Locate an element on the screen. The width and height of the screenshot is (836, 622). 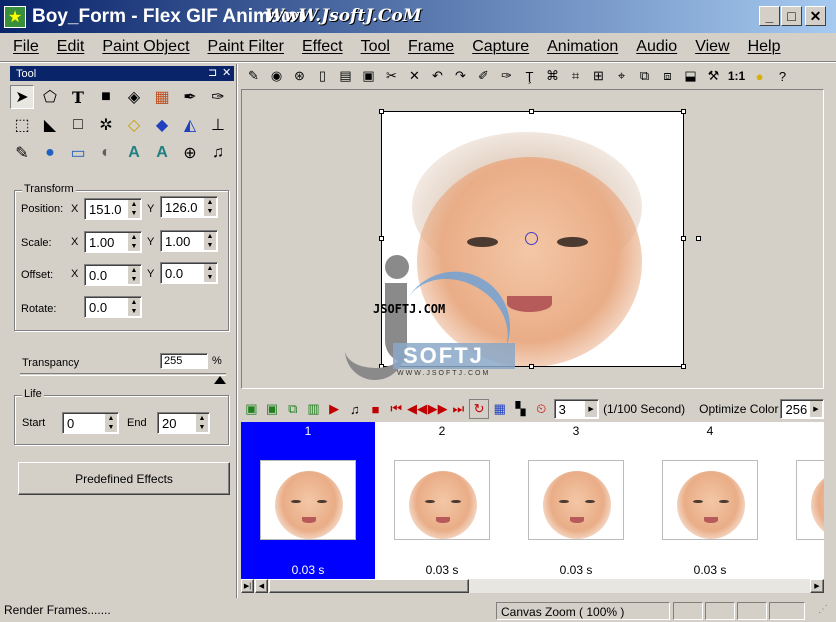
eye-icon: ◉ is located at coordinates (276, 76).